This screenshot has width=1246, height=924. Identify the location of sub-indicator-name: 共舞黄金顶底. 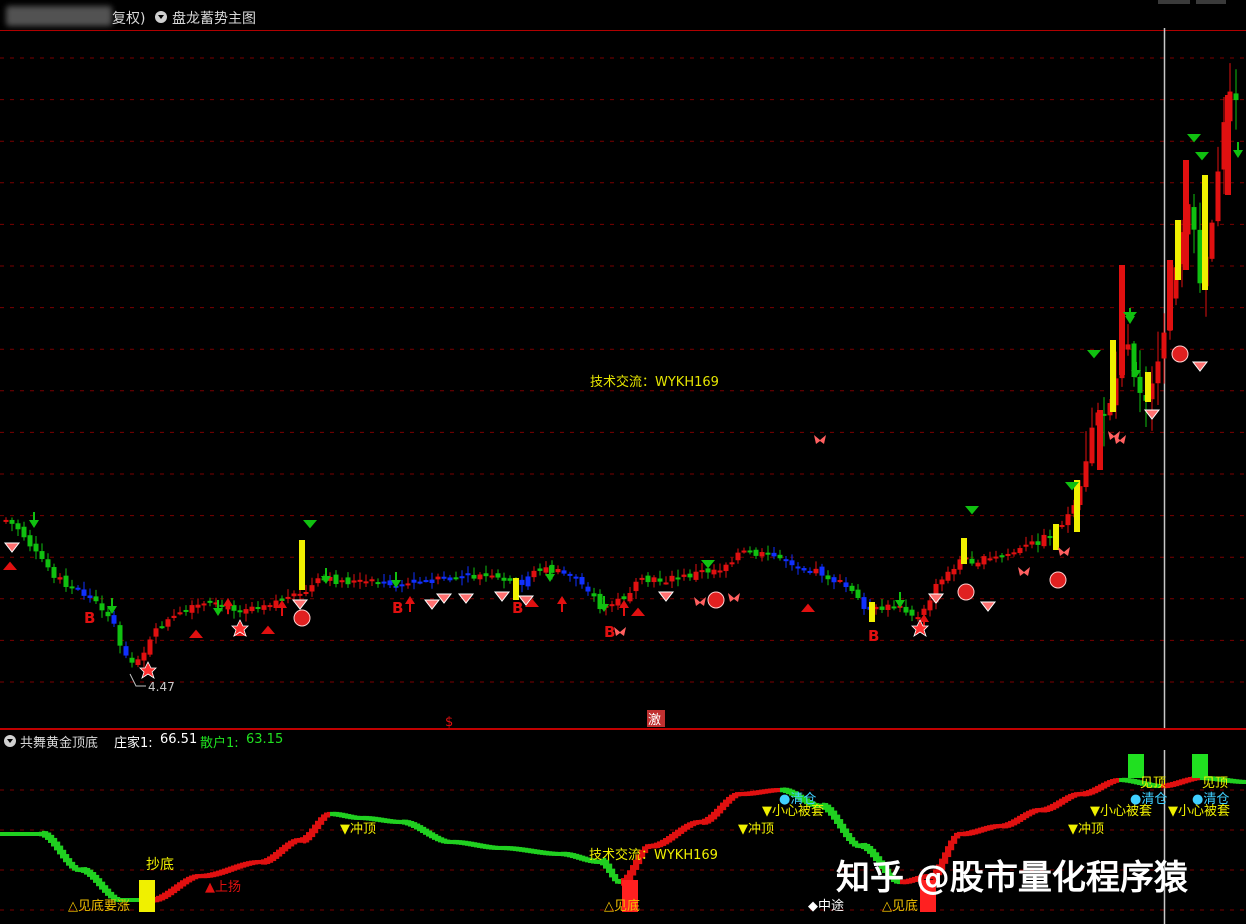
(59, 741).